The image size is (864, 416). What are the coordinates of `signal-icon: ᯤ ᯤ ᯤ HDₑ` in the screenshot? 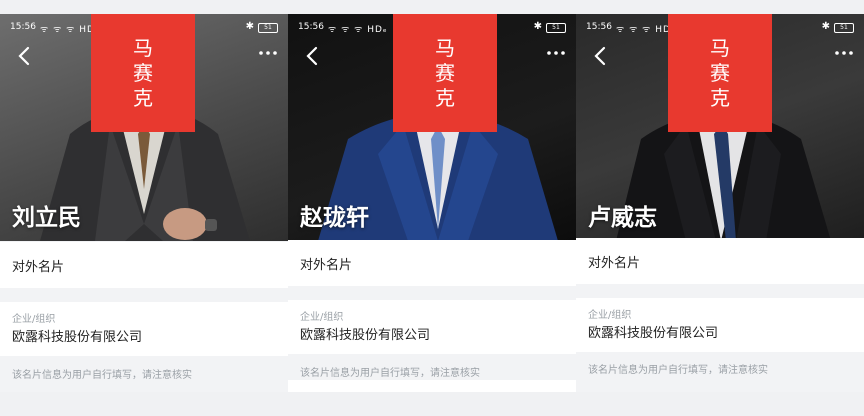 It's located at (358, 30).